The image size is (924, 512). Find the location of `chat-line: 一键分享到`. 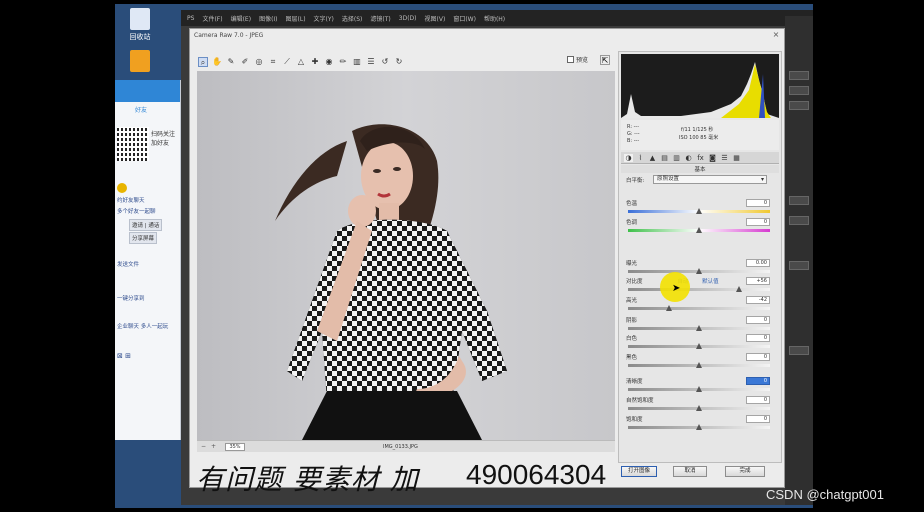

chat-line: 一键分享到 is located at coordinates (131, 298).